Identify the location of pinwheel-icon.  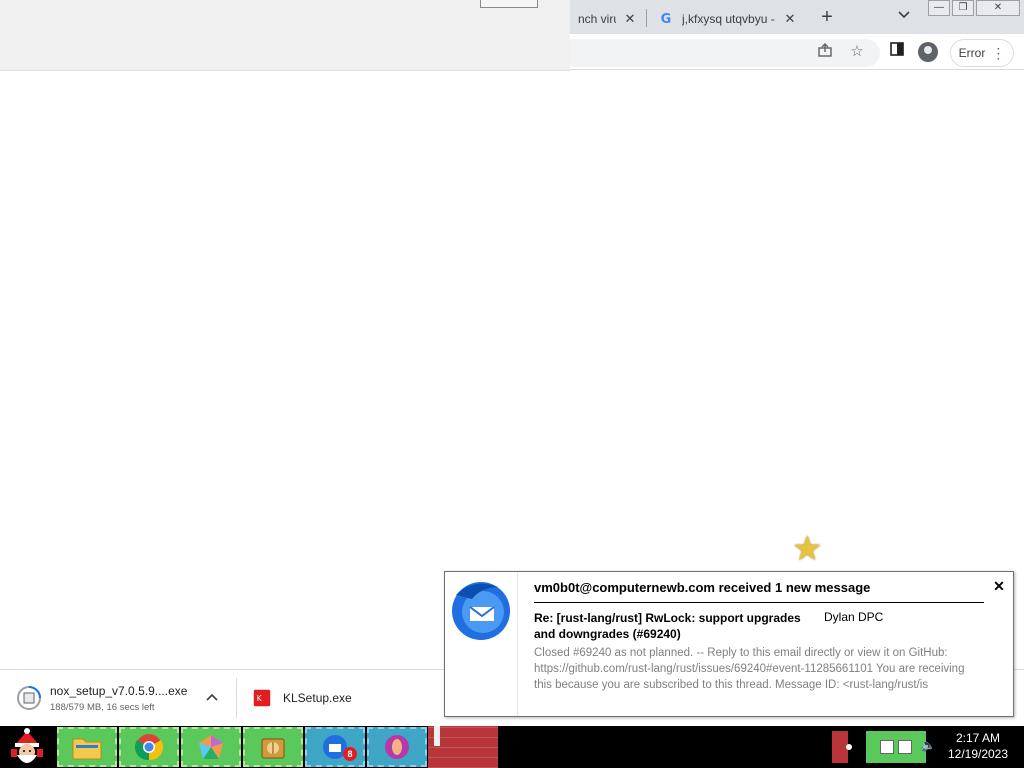
(211, 747).